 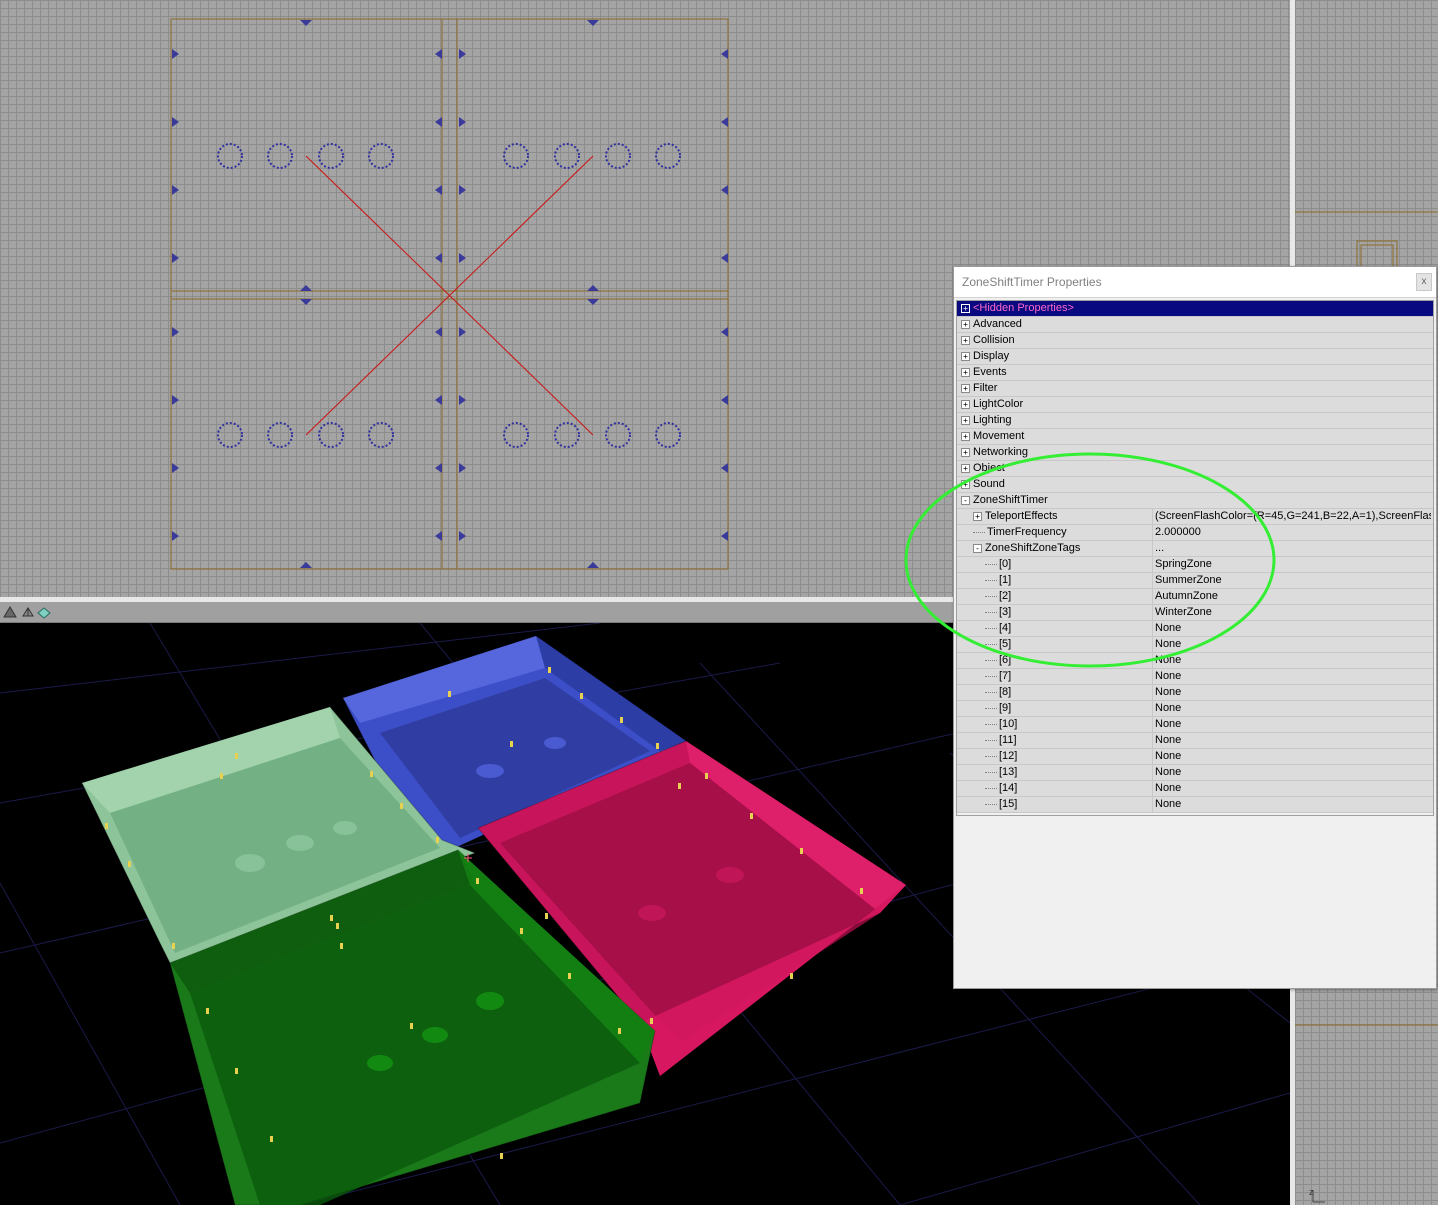 I want to click on close-button: x, so click(x=1424, y=282).